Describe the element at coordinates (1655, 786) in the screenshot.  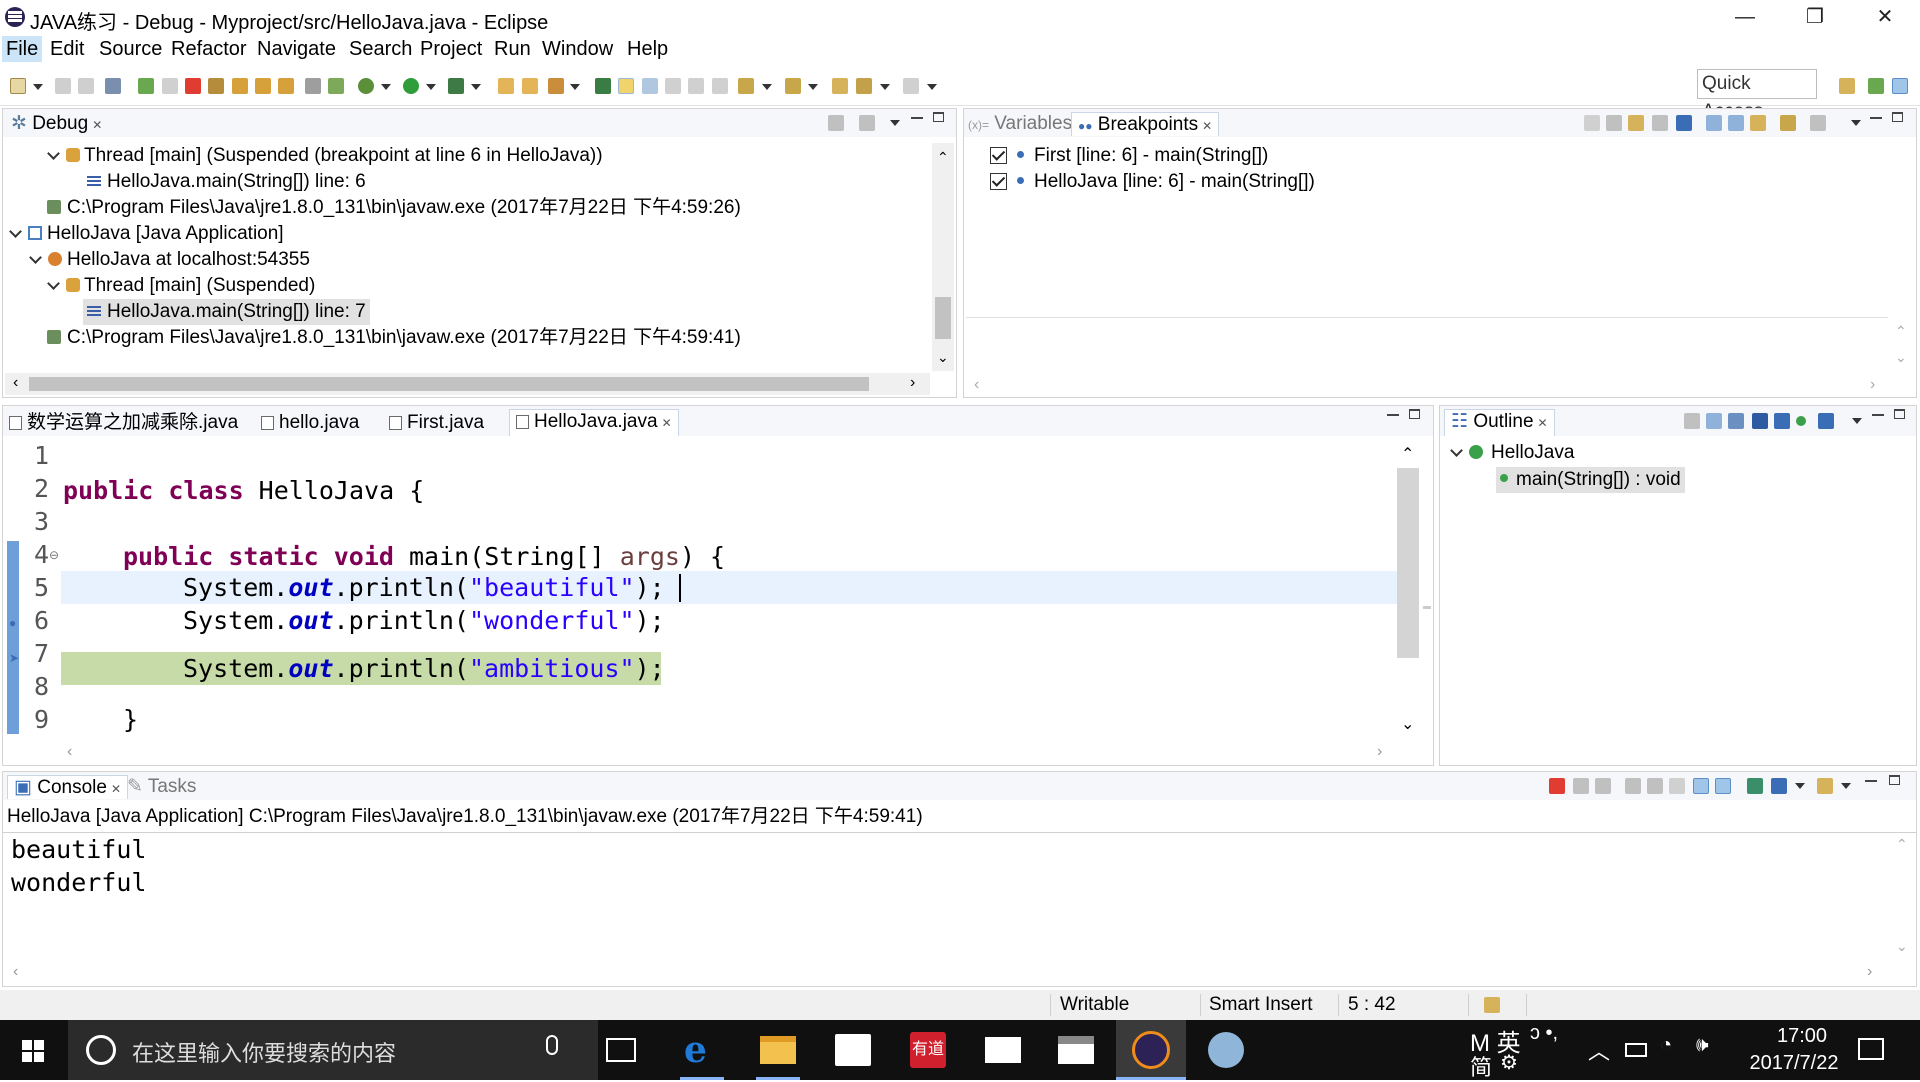
I see `scroll-lock-icon` at that location.